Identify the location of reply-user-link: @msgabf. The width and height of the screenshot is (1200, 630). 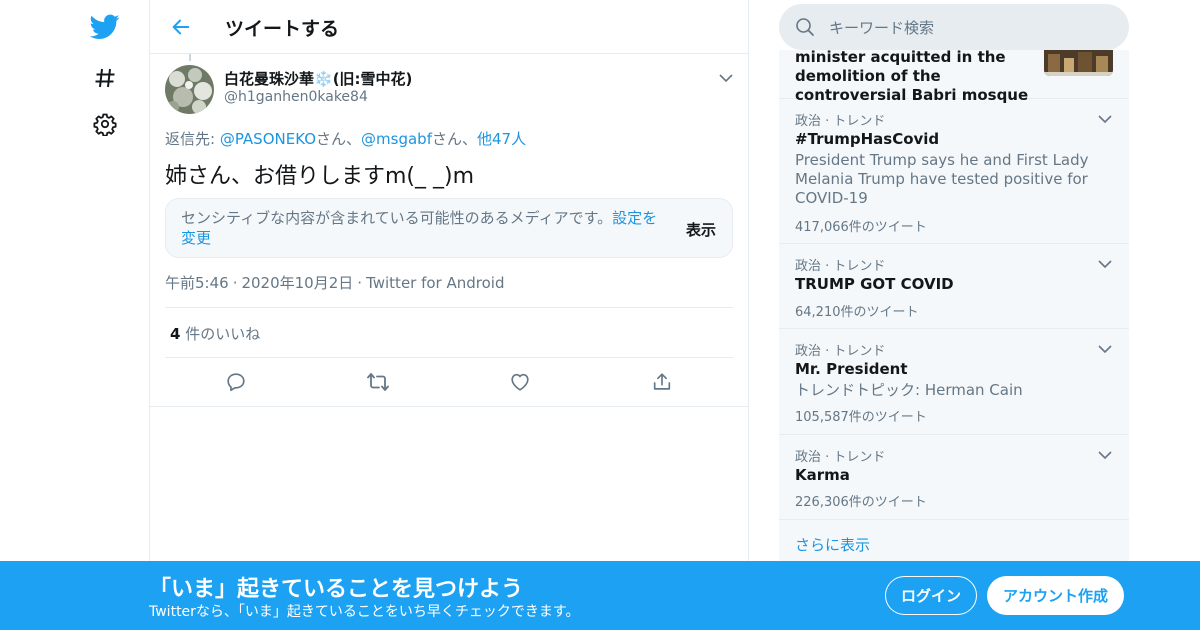
(396, 139).